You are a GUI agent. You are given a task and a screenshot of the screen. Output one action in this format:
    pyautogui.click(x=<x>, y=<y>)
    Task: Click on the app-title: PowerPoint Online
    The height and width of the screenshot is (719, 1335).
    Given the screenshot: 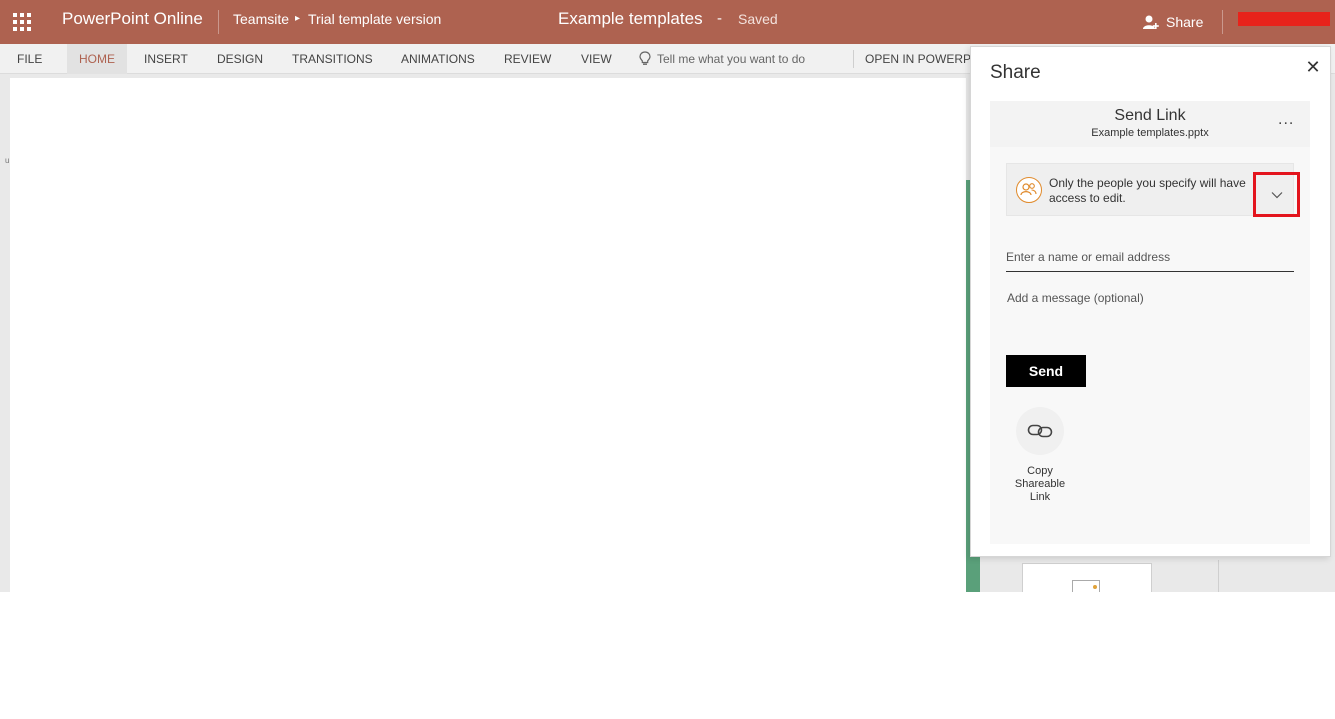 What is the action you would take?
    pyautogui.click(x=132, y=19)
    